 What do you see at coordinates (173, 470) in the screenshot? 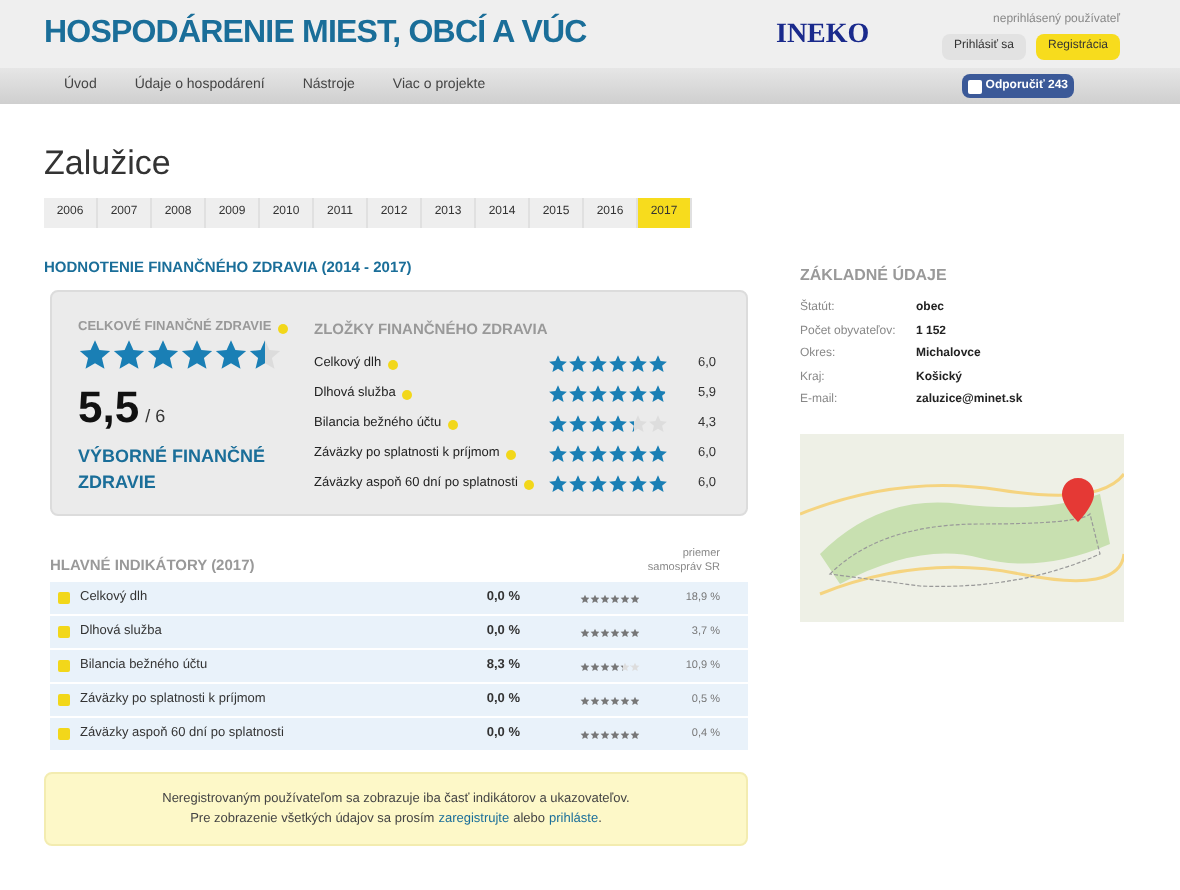
I see `verdict: VÝBORNÉ FINANČNÉ ZDRAVIE` at bounding box center [173, 470].